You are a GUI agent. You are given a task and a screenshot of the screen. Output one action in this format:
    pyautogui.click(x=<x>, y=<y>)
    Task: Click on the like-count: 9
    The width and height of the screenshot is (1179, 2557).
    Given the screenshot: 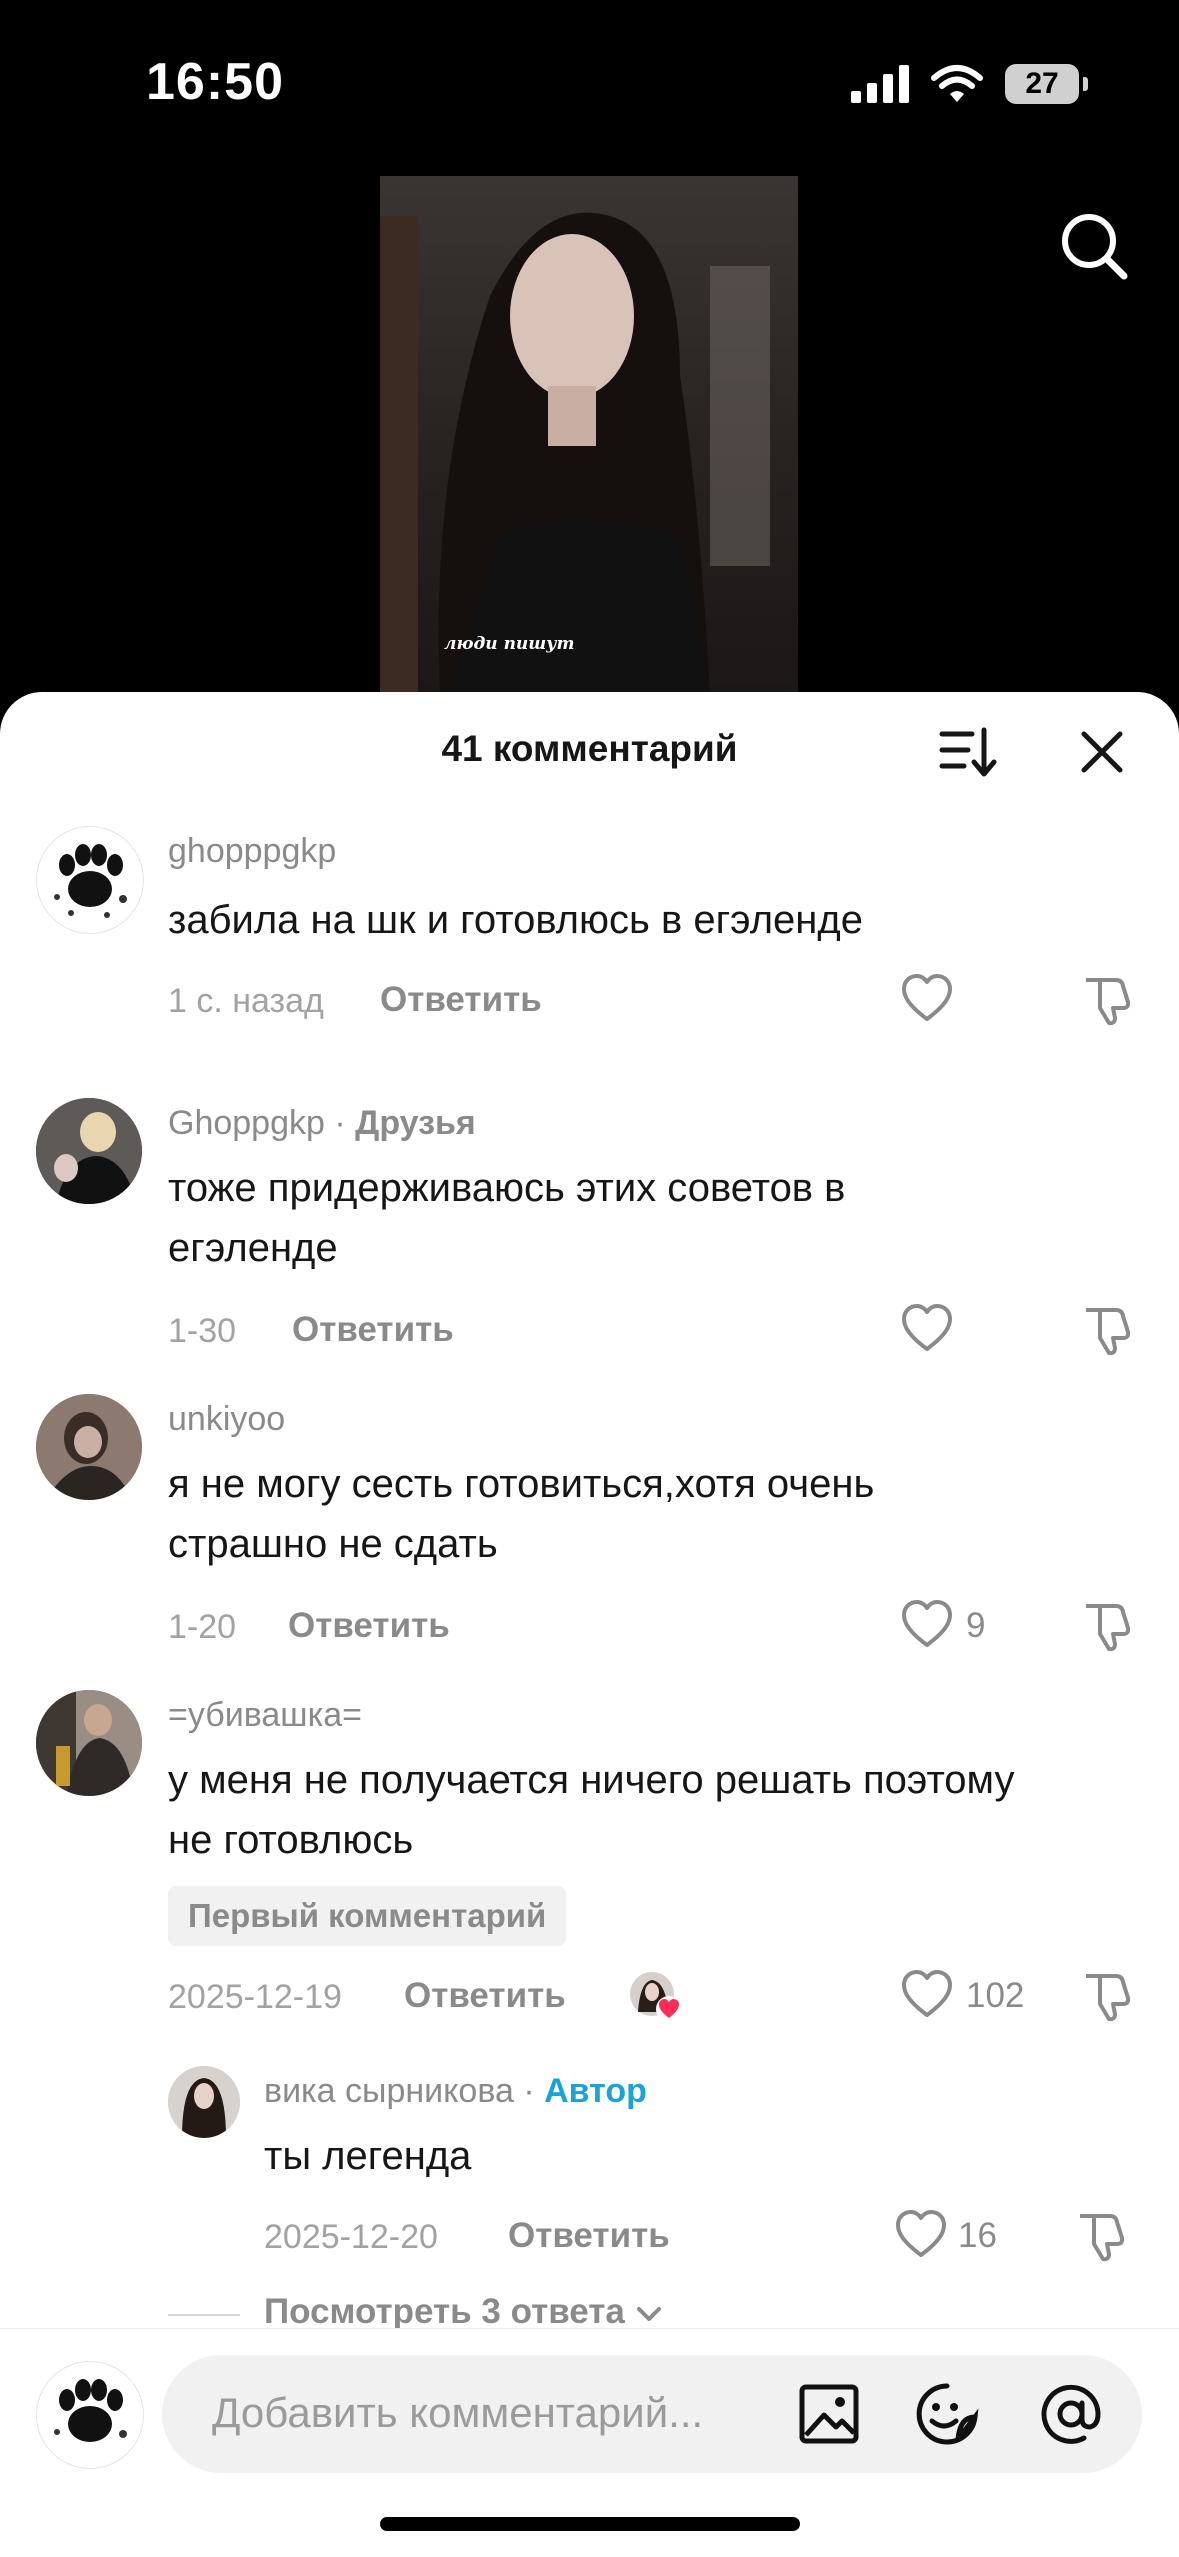 What is the action you would take?
    pyautogui.click(x=976, y=1625)
    